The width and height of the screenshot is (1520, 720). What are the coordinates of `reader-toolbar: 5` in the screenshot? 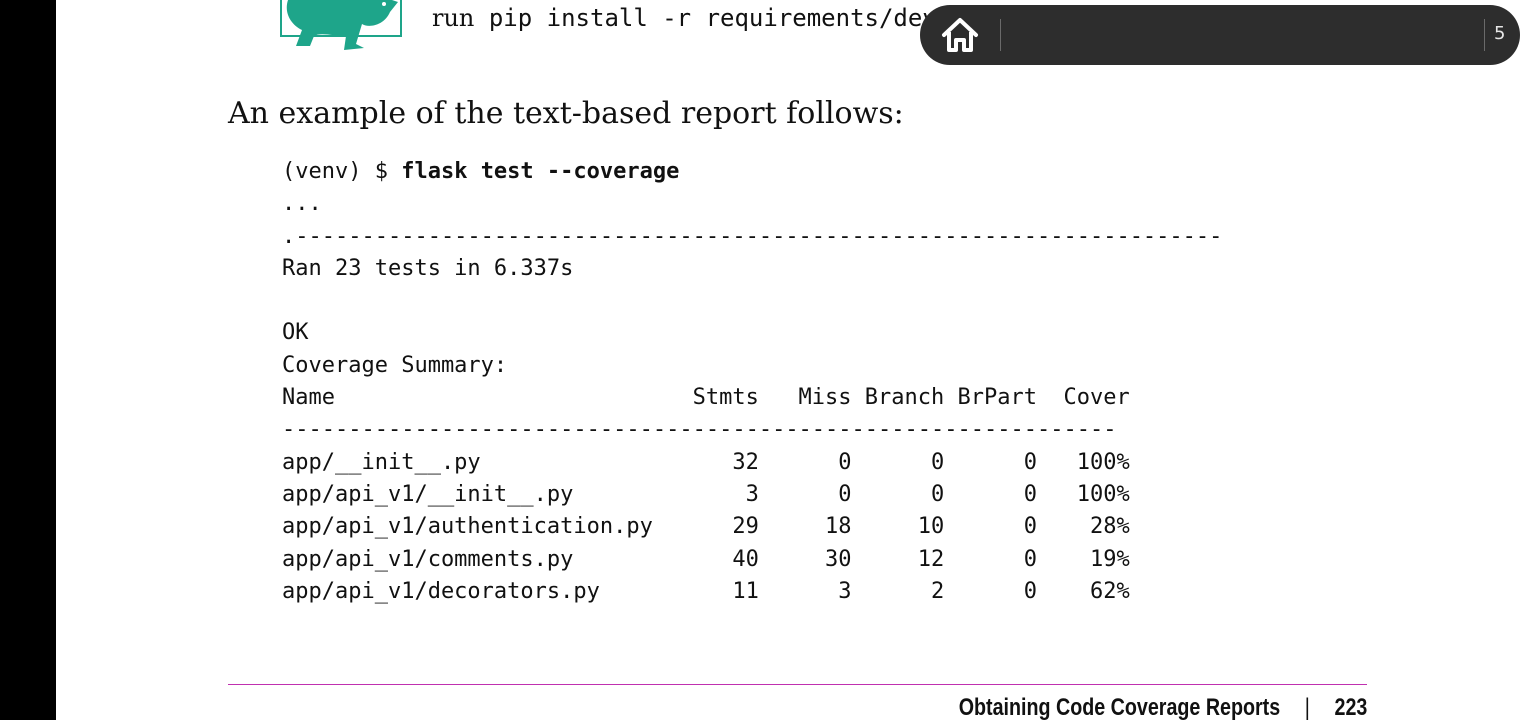 It's located at (1220, 35).